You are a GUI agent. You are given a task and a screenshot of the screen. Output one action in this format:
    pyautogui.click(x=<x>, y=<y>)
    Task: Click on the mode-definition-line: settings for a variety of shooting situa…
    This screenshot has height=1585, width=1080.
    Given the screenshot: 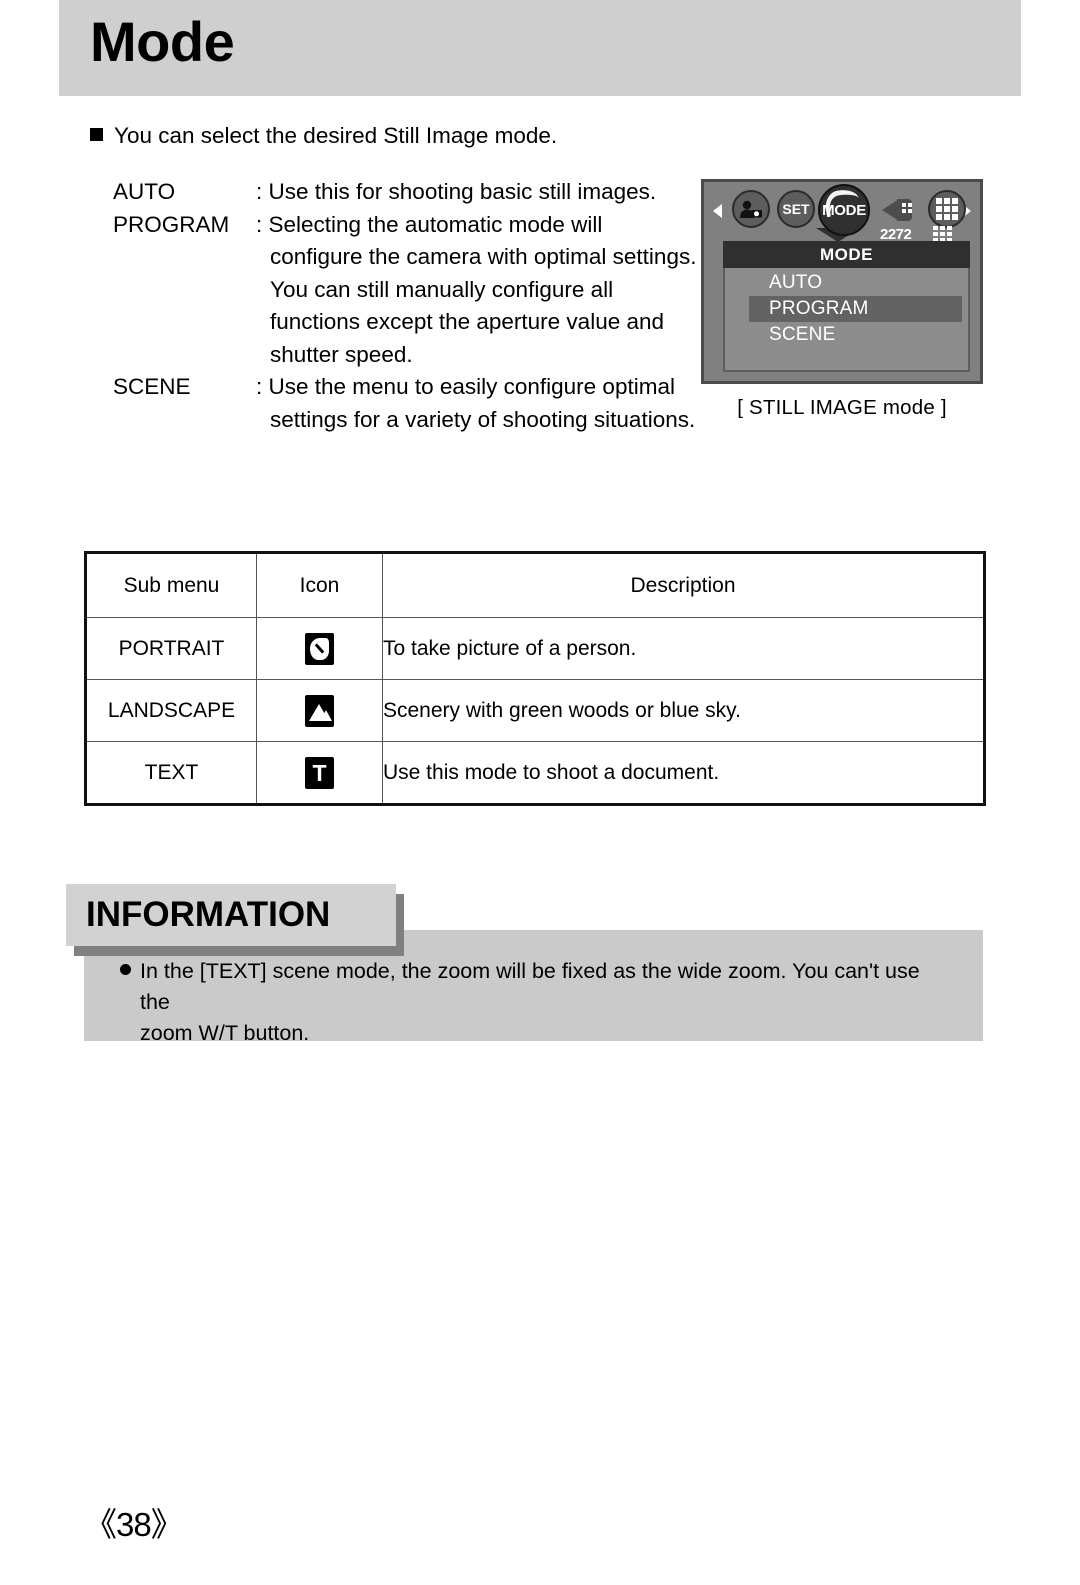 What is the action you would take?
    pyautogui.click(x=483, y=419)
    